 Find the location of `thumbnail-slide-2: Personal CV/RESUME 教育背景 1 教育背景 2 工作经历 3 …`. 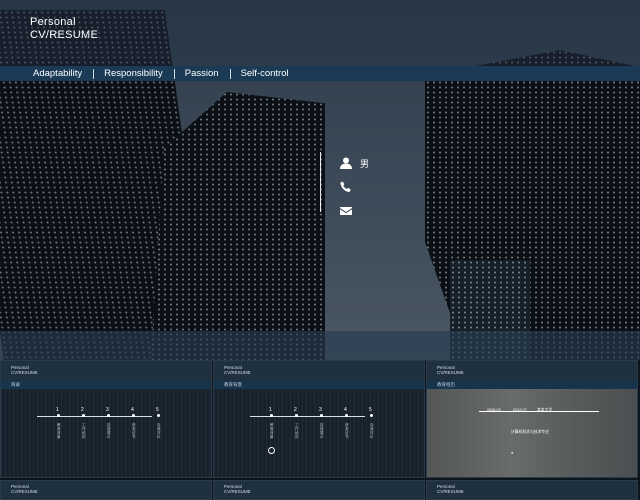

thumbnail-slide-2: Personal CV/RESUME 教育背景 1 教育背景 2 工作经历 3 … is located at coordinates (319, 419).